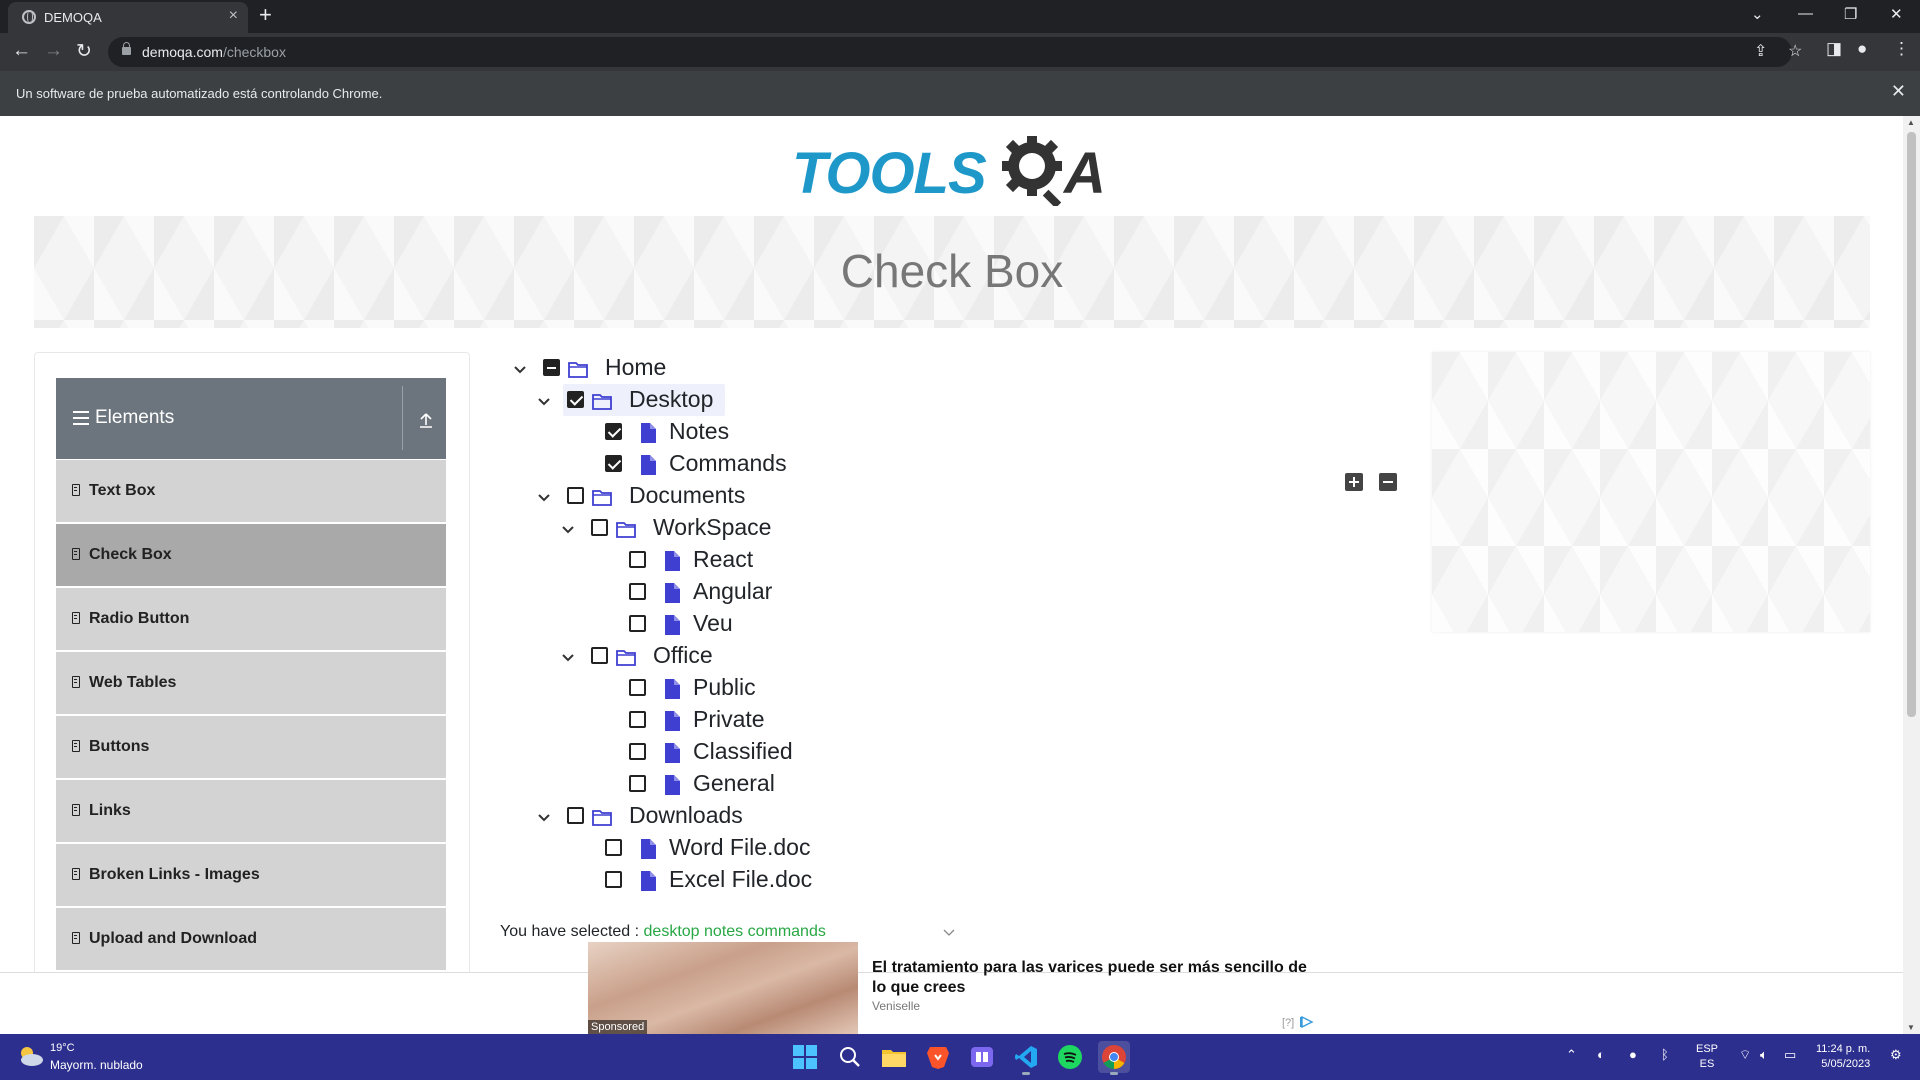 The width and height of the screenshot is (1920, 1080). What do you see at coordinates (723, 988) in the screenshot?
I see `ad-image: Sponsored` at bounding box center [723, 988].